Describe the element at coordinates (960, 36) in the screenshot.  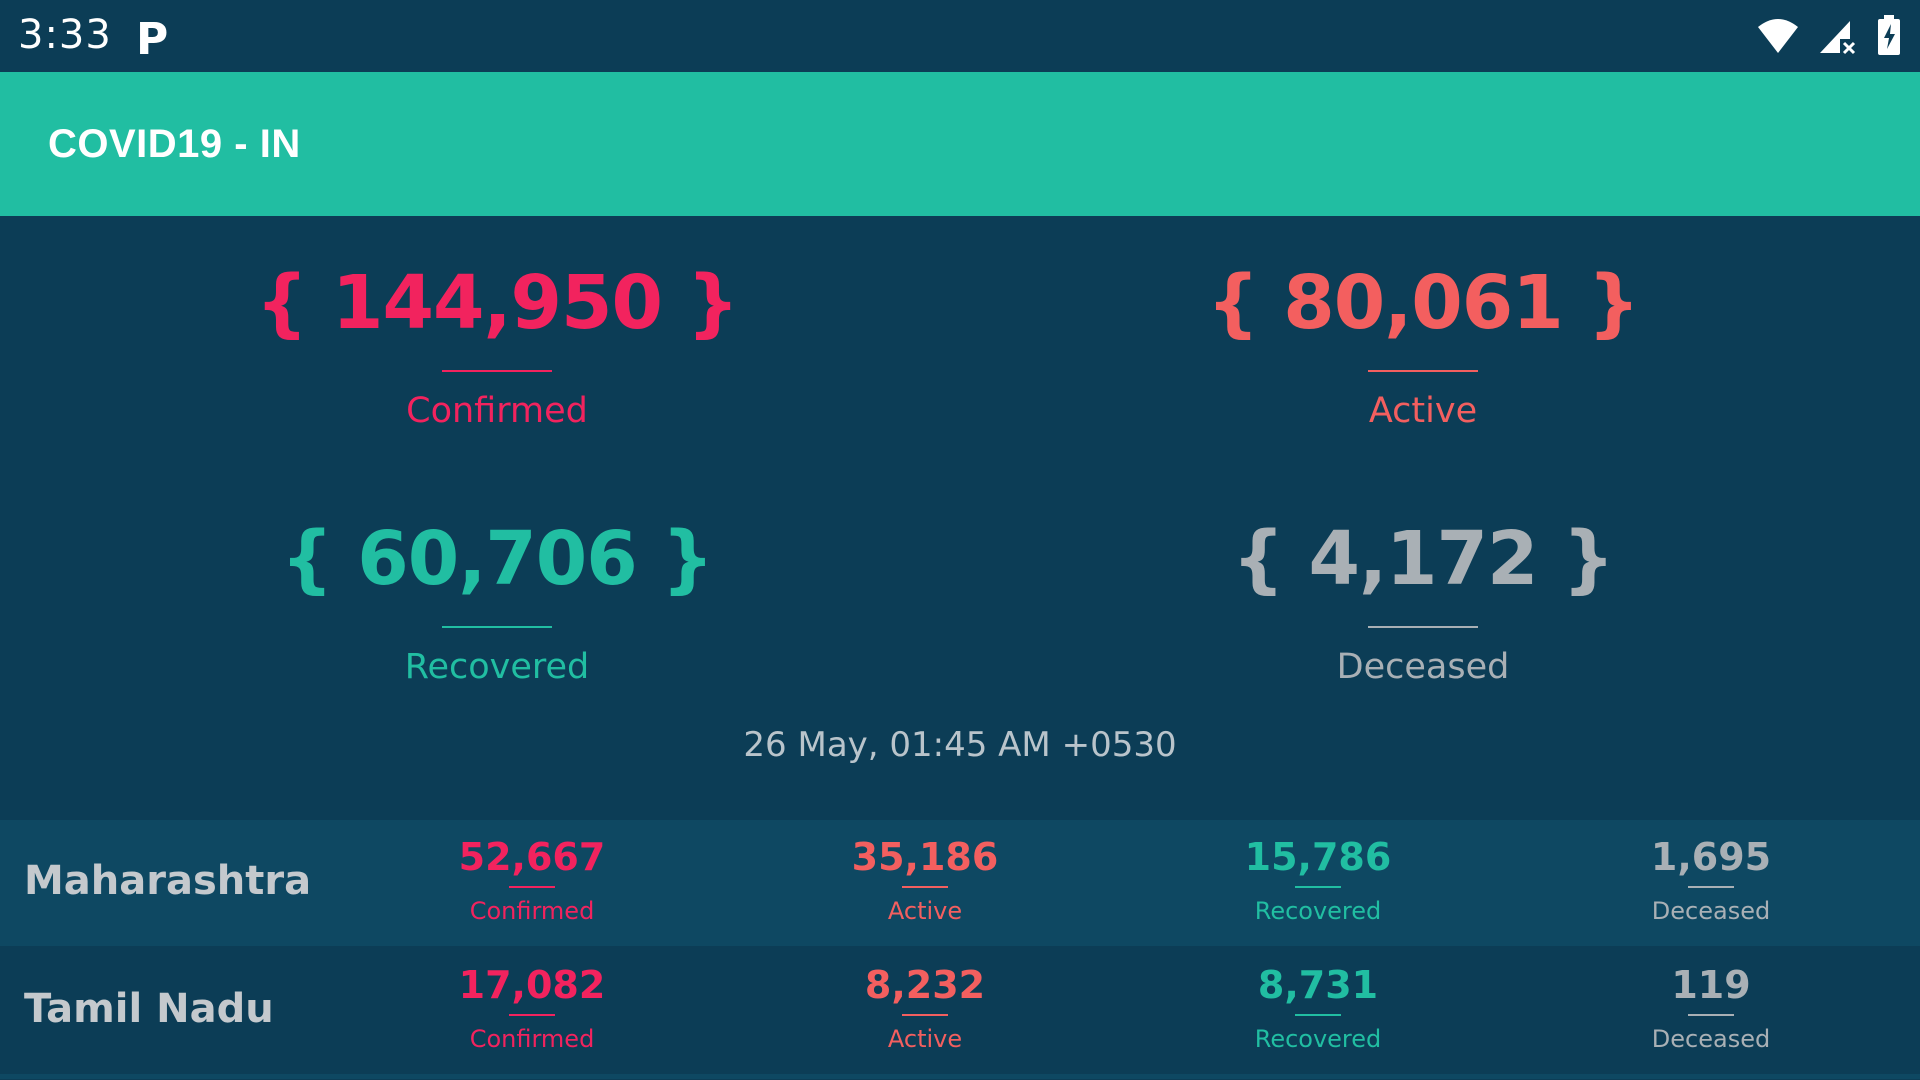
I see `status-bar: 3:33 P` at that location.